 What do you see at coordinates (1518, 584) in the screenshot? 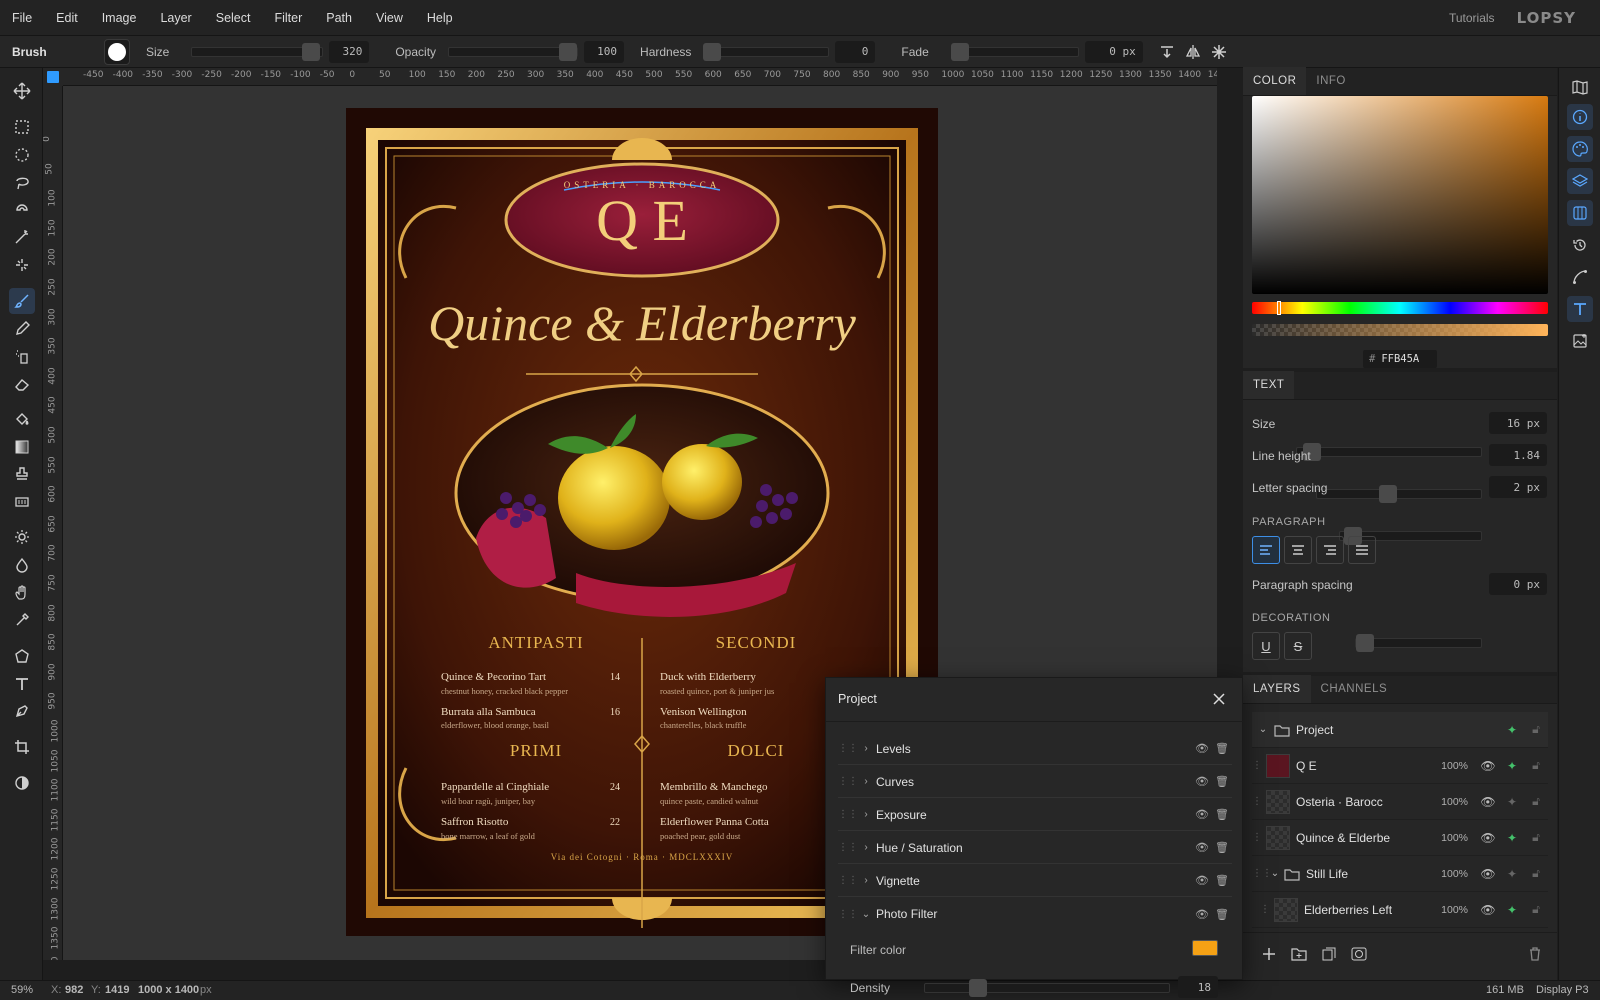
I see `paragraph-spacing-value: 0 px` at bounding box center [1518, 584].